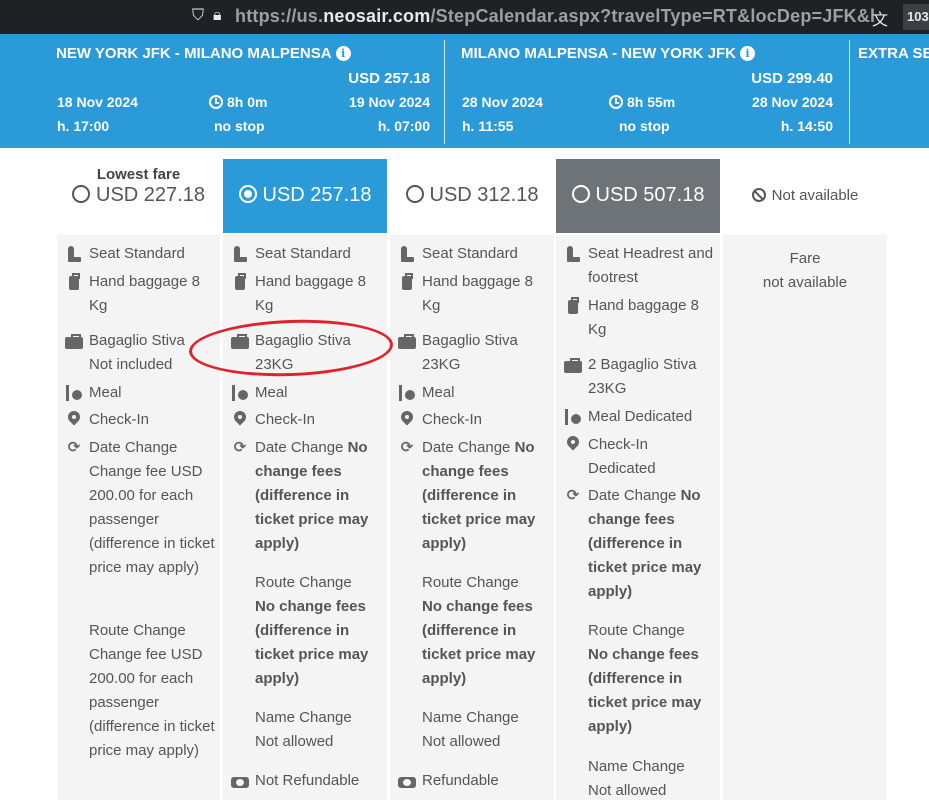 This screenshot has width=929, height=800. I want to click on fare-price: USD 257.18, so click(317, 195).